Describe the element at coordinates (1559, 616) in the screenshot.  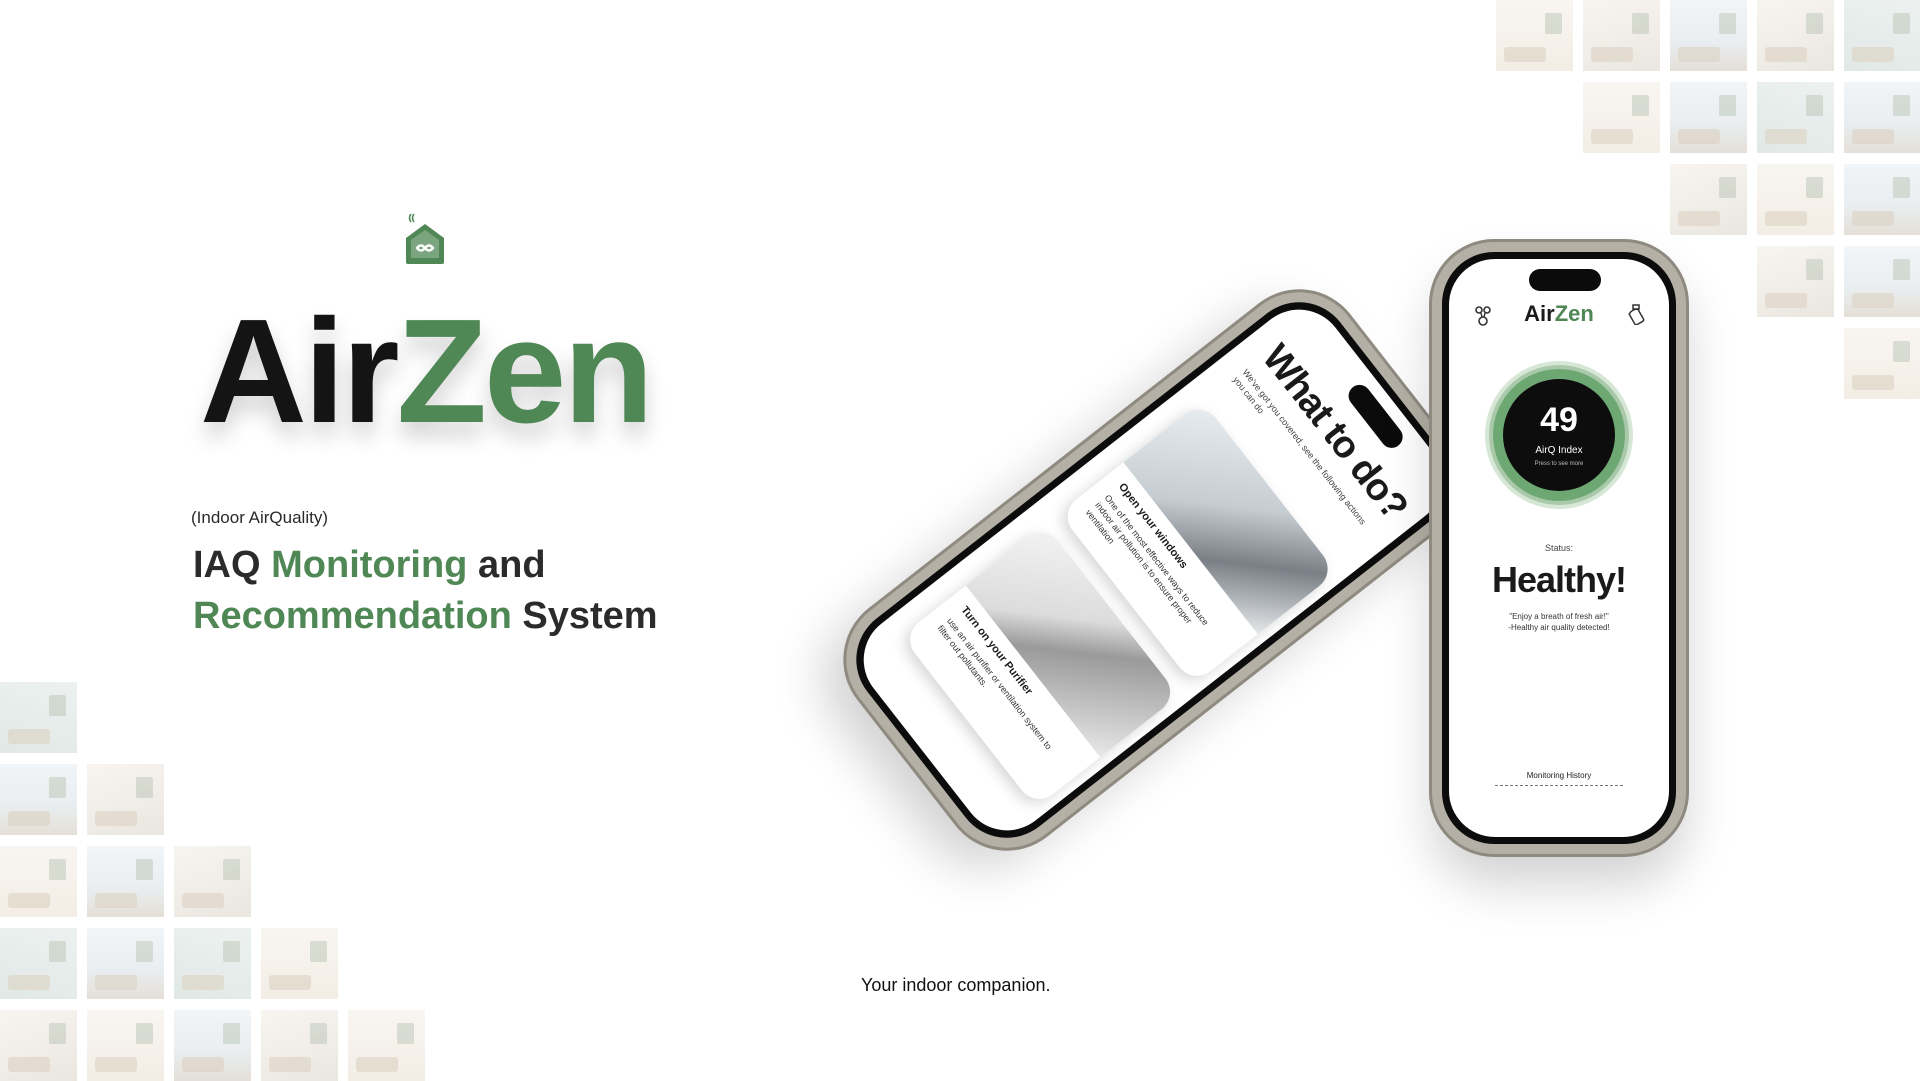
I see `quote-line: "Enjoy a breath of fresh air!"` at that location.